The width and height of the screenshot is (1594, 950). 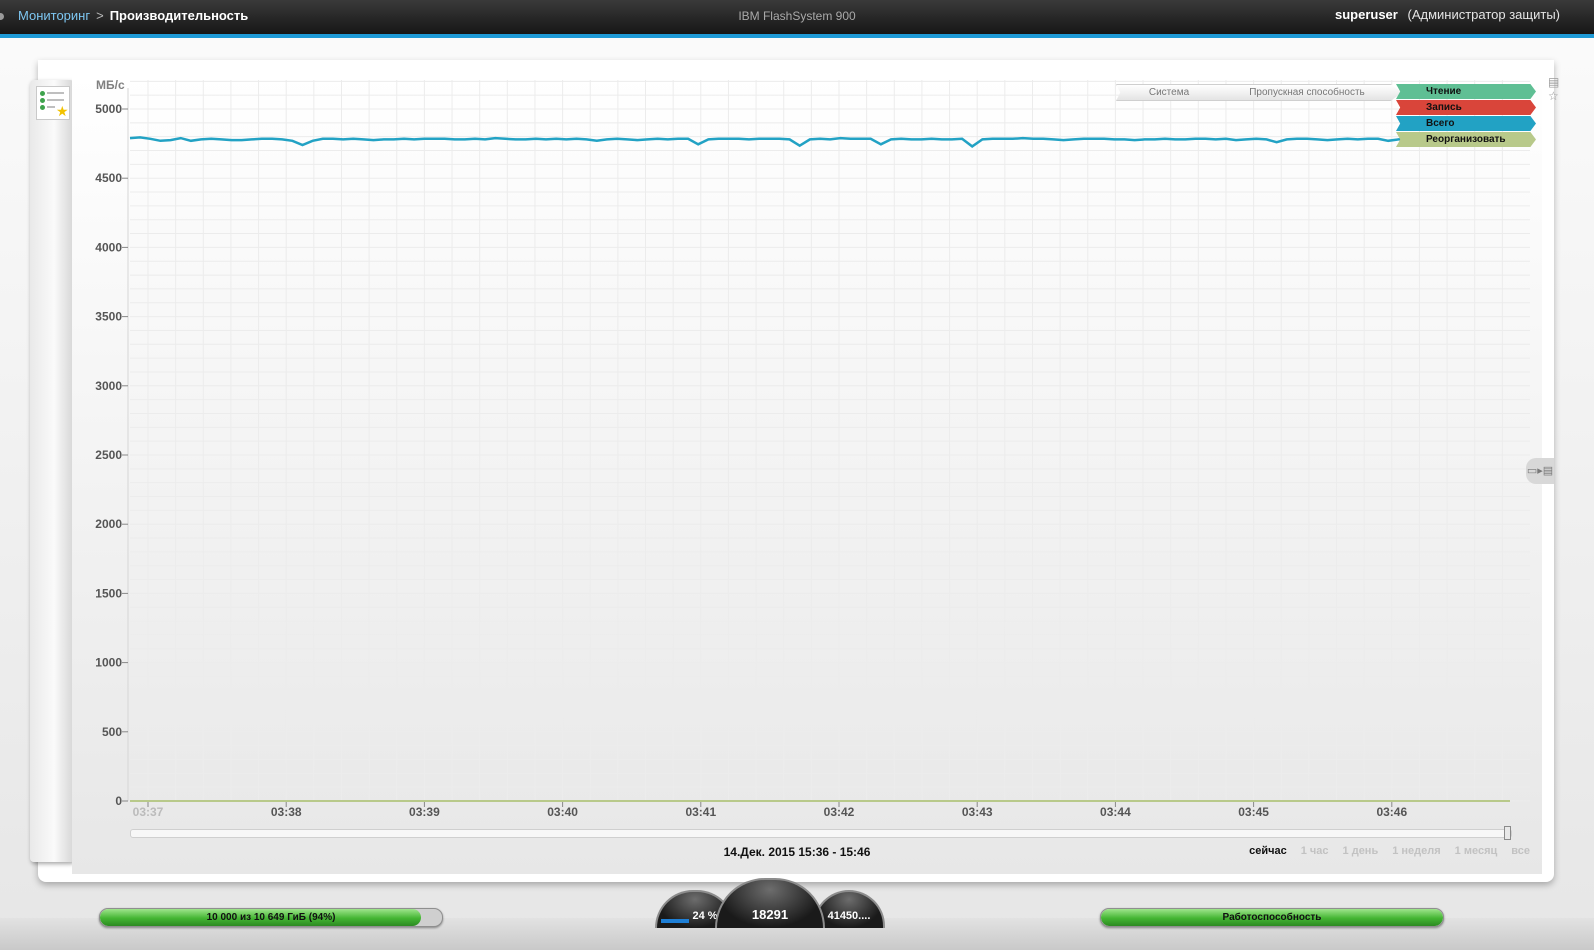 What do you see at coordinates (1466, 91) in the screenshot?
I see `legend-read: Чтение` at bounding box center [1466, 91].